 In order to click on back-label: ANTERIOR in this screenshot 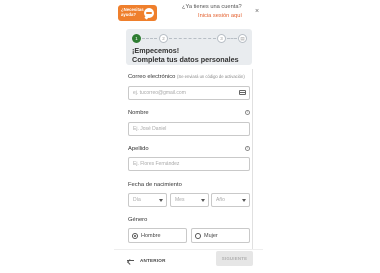, I will do `click(153, 260)`.